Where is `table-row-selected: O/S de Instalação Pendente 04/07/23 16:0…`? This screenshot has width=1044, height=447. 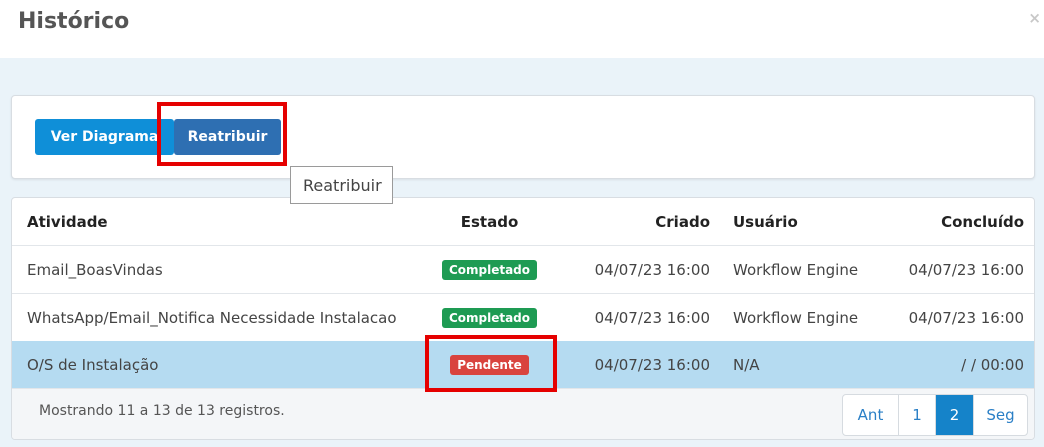 table-row-selected: O/S de Instalação Pendente 04/07/23 16:0… is located at coordinates (523, 365).